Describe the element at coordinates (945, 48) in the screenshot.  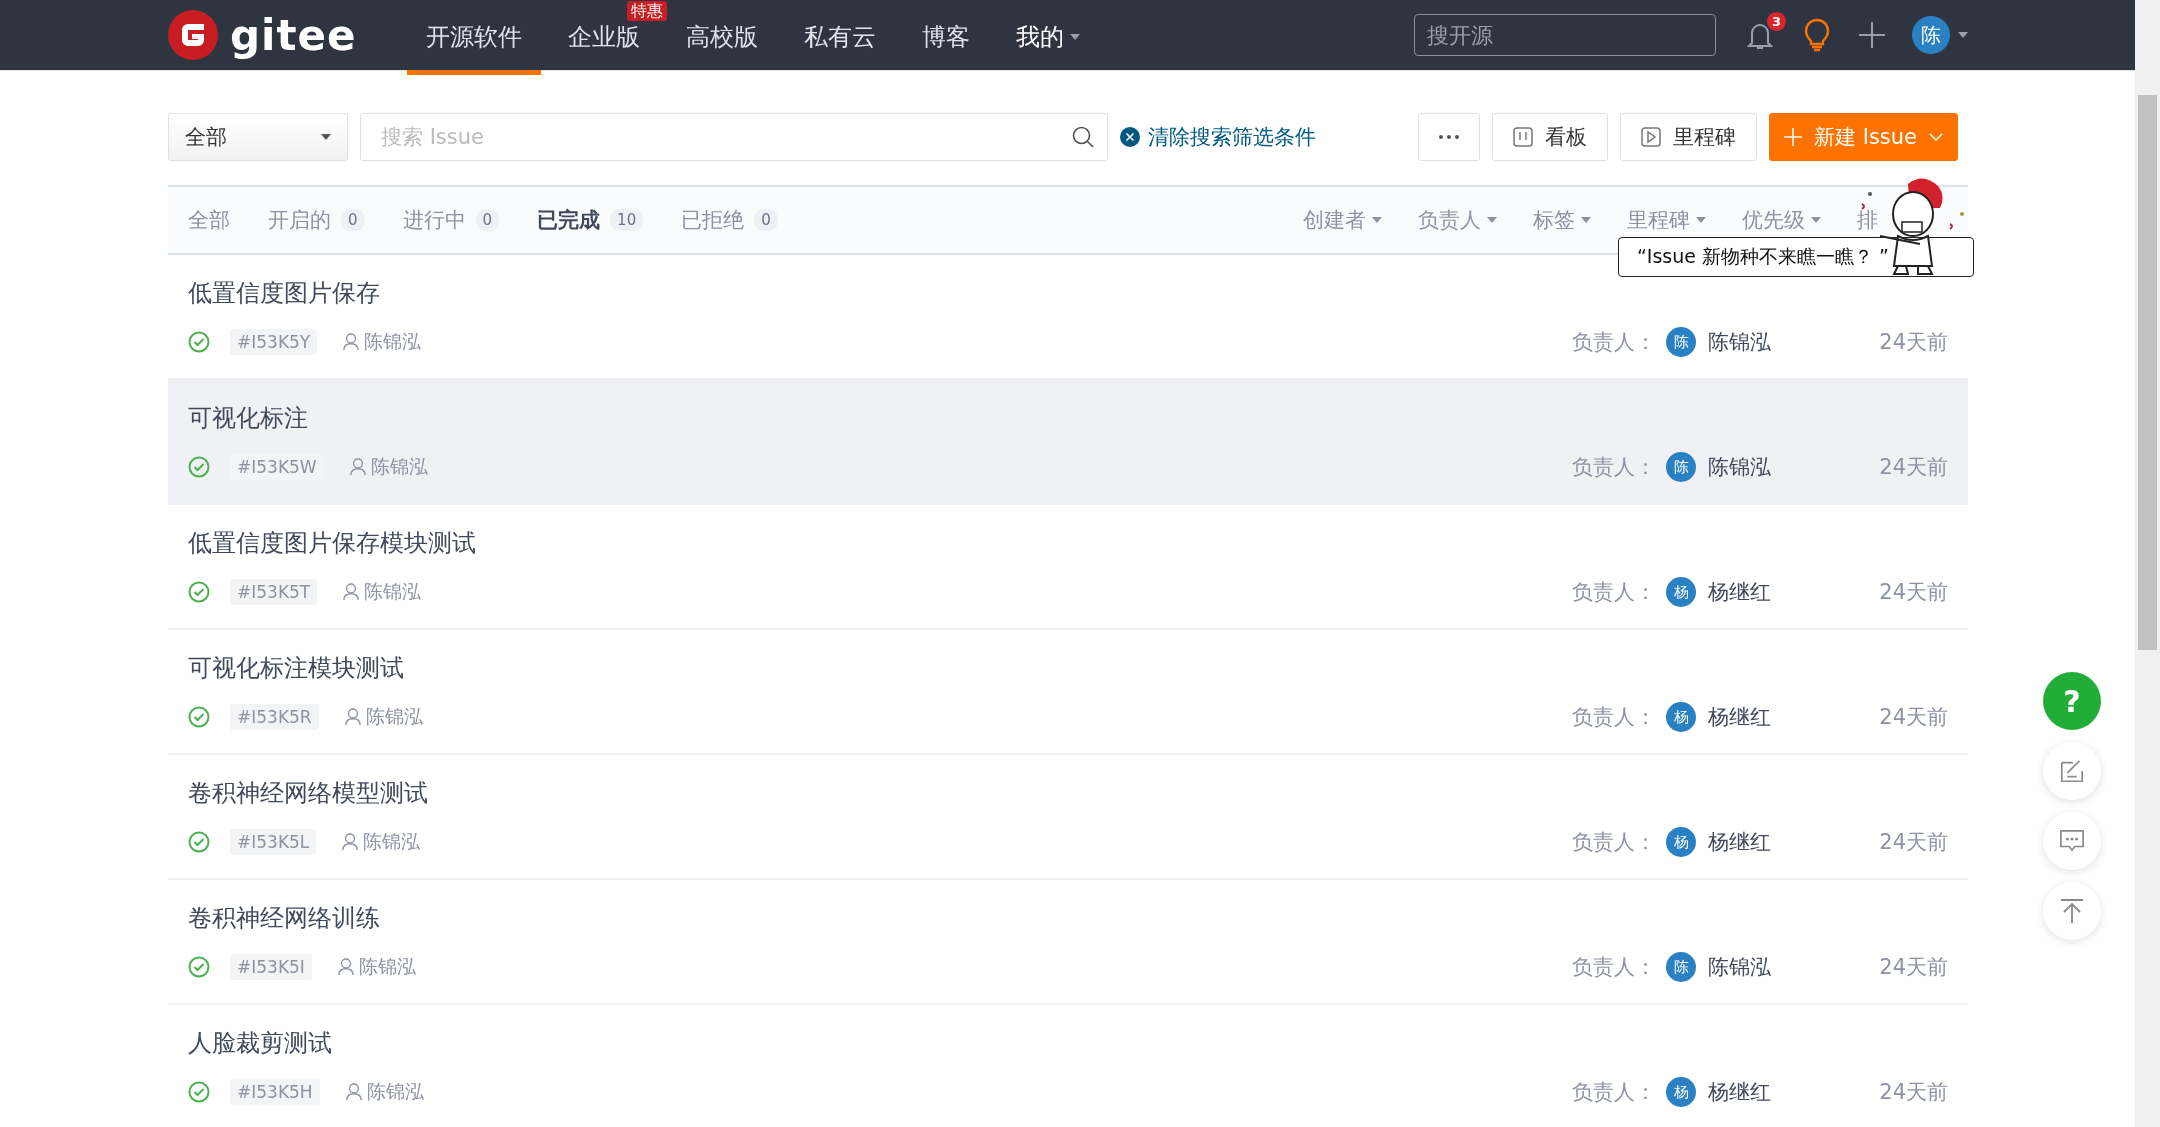
I see `nav-item: 博客` at that location.